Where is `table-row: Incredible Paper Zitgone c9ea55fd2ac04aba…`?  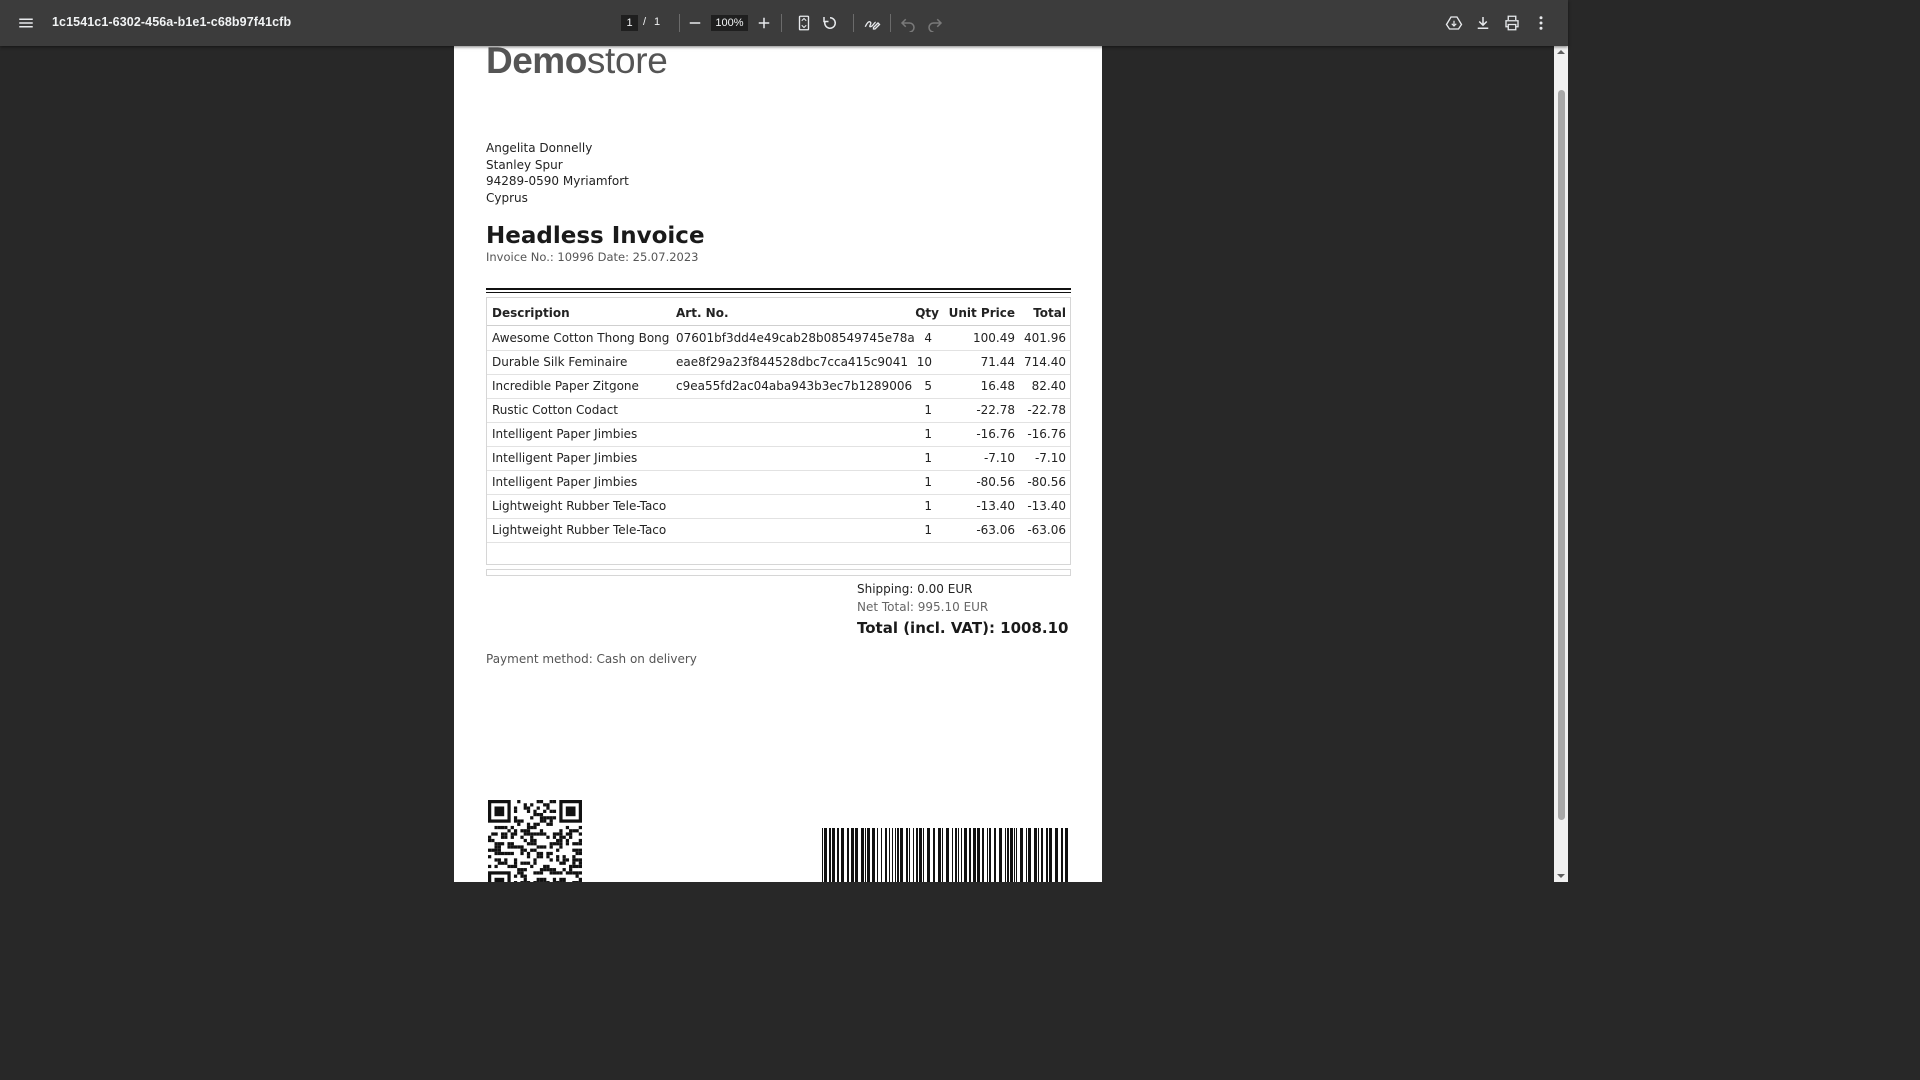 table-row: Incredible Paper Zitgone c9ea55fd2ac04aba… is located at coordinates (778, 386).